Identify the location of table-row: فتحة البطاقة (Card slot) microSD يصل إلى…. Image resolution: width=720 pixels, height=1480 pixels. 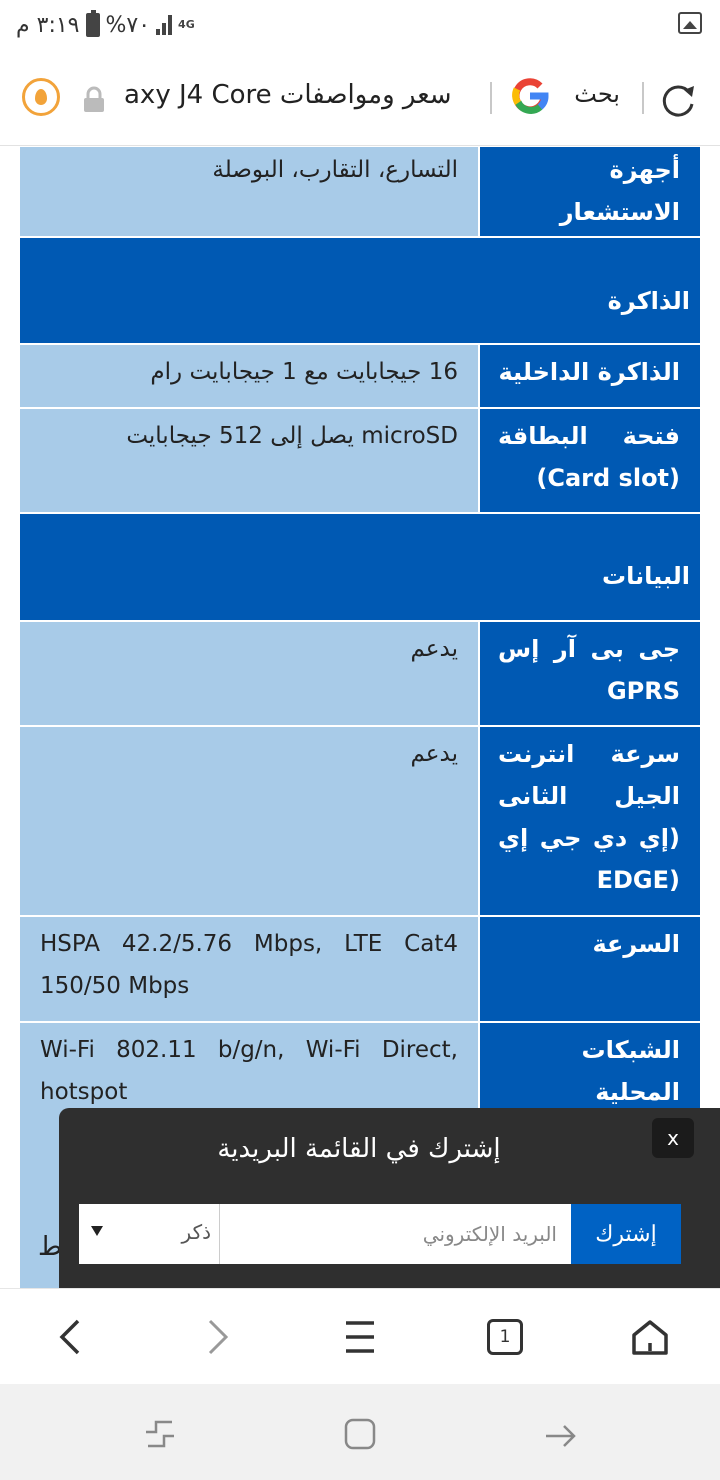
(360, 461).